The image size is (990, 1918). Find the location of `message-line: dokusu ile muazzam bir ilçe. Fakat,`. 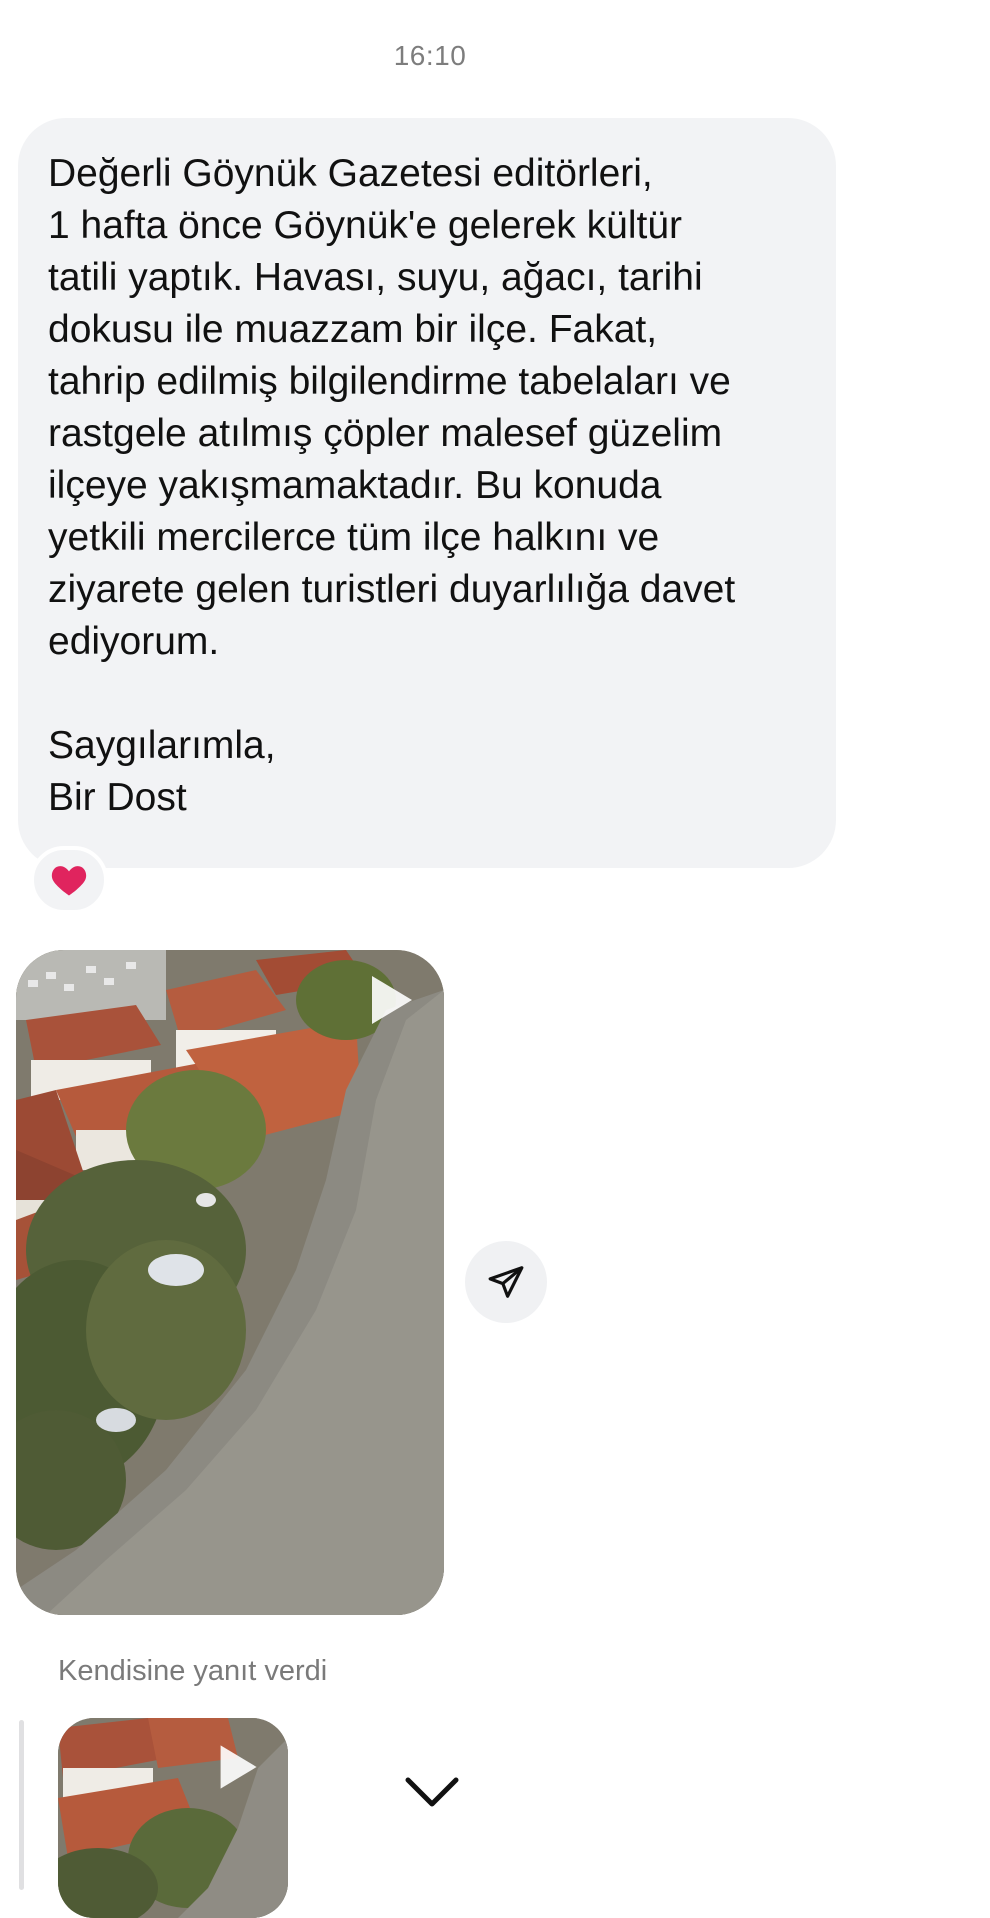

message-line: dokusu ile muazzam bir ilçe. Fakat, is located at coordinates (353, 329).